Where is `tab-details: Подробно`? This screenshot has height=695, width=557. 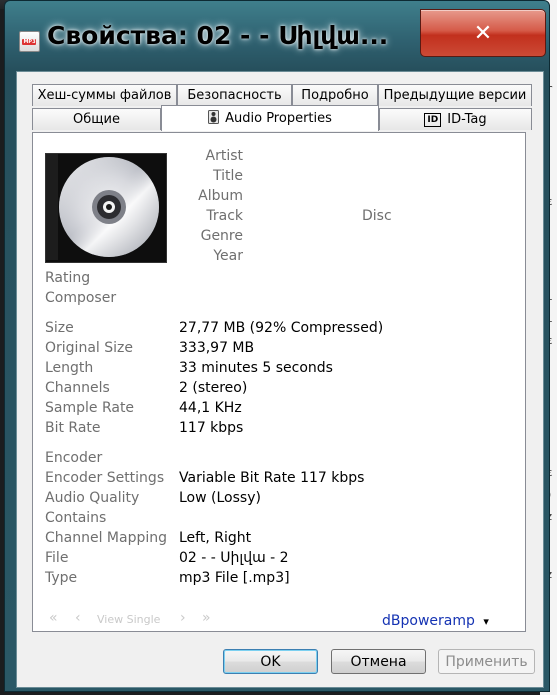 tab-details: Подробно is located at coordinates (335, 95).